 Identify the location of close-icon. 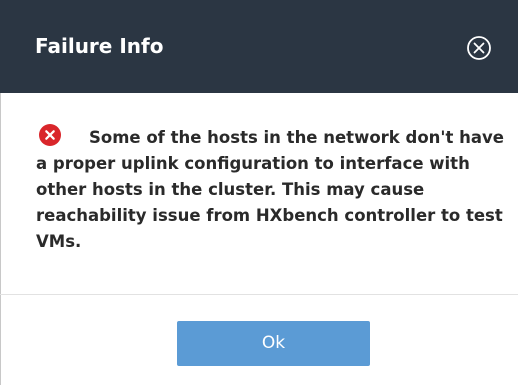
(479, 48).